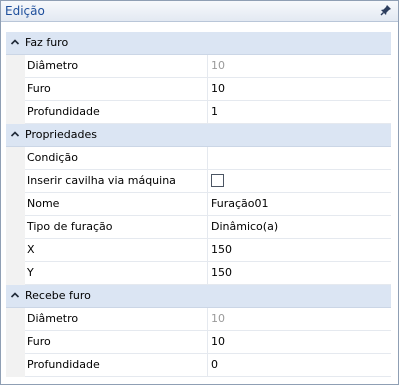 This screenshot has height=385, width=399. I want to click on panel-title-bar: Edição, so click(199, 11).